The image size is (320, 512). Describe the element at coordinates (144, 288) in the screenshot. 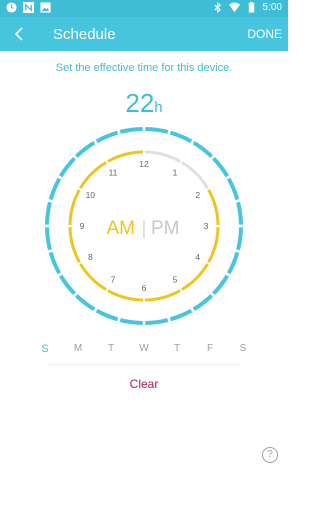

I see `hour-label: 6` at that location.